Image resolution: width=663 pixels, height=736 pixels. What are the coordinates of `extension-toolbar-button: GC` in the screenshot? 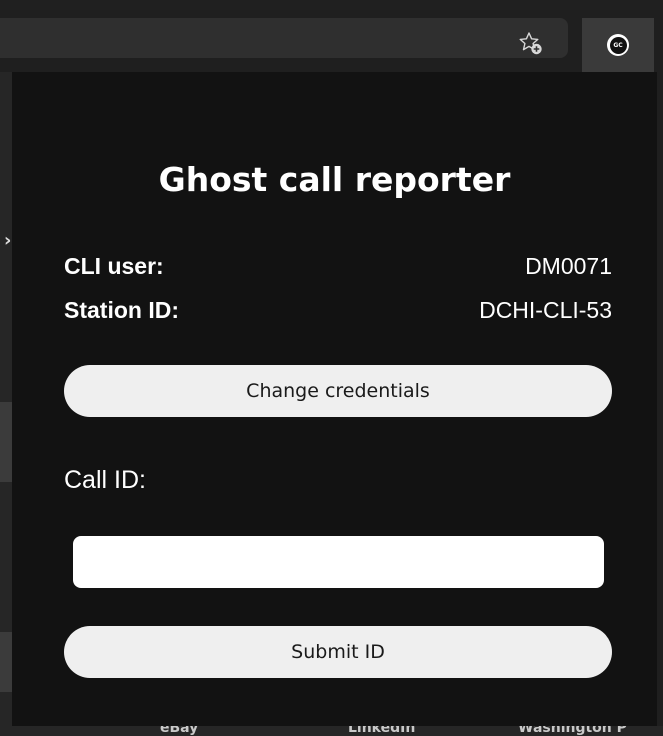 It's located at (618, 45).